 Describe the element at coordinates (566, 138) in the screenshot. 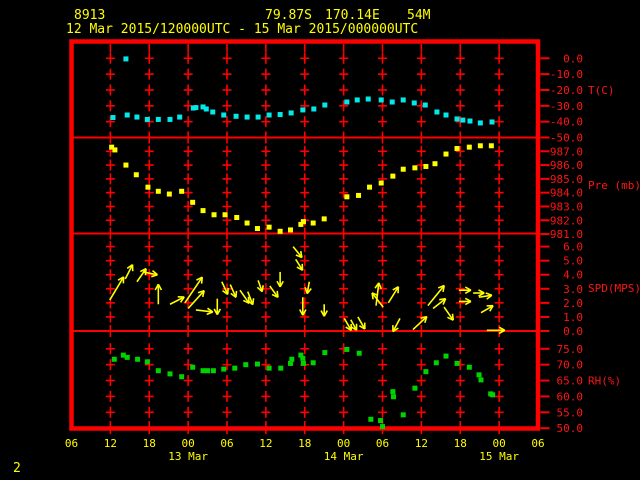

I see `ytick-label: -50.0` at that location.